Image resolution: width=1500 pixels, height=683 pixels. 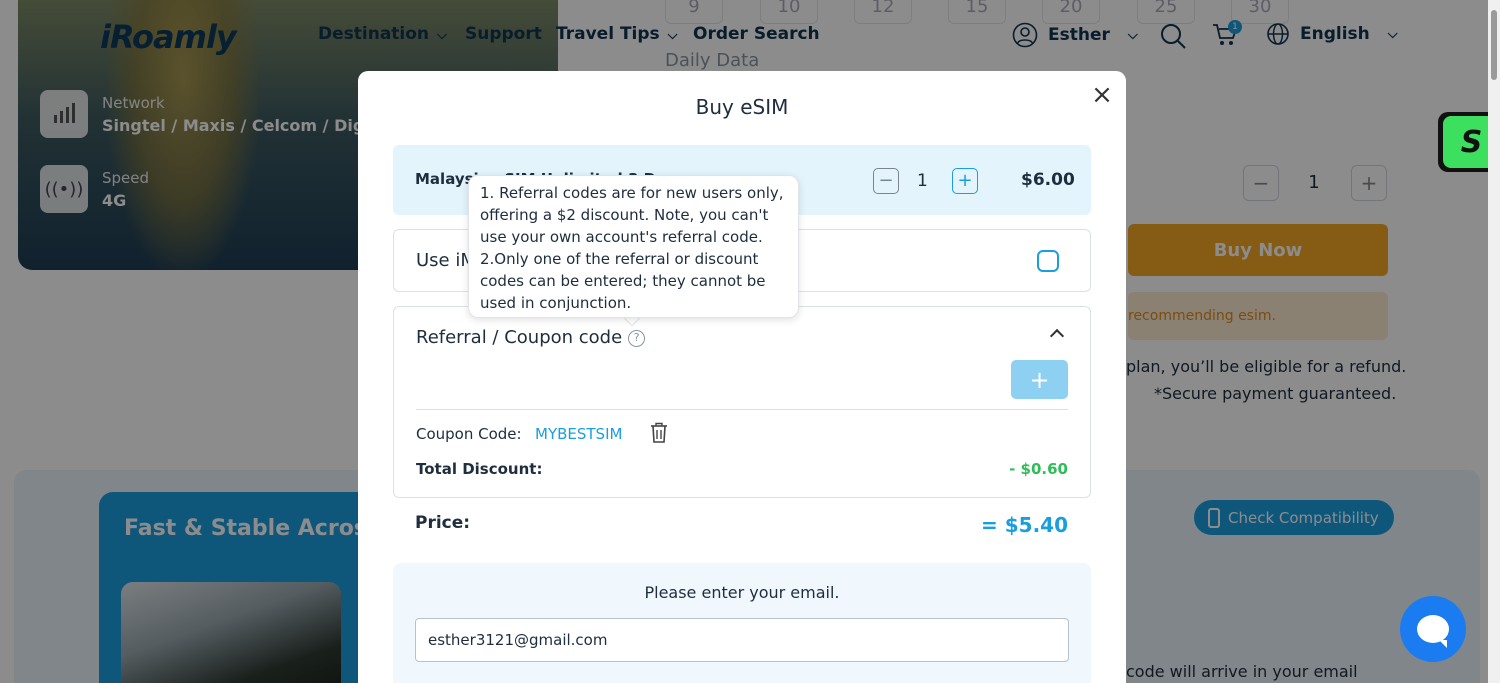 What do you see at coordinates (1024, 525) in the screenshot?
I see `price-value: = $5.40` at bounding box center [1024, 525].